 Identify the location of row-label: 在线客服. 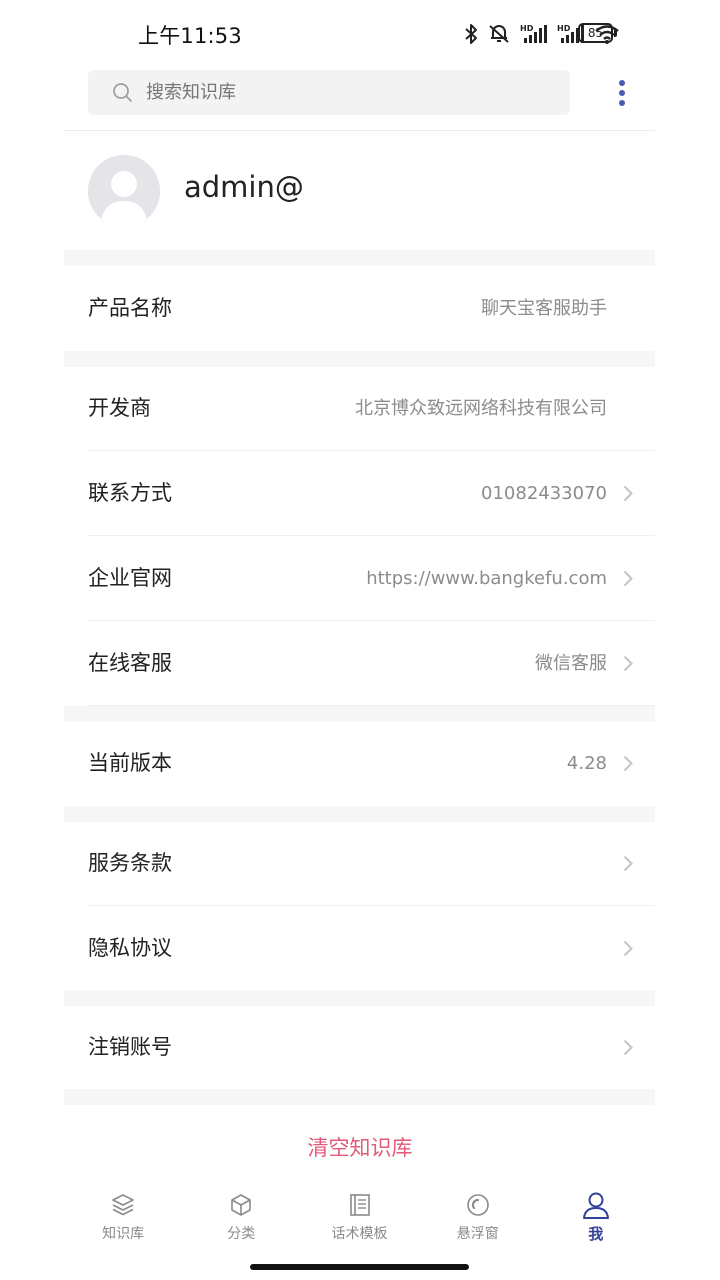
(130, 663).